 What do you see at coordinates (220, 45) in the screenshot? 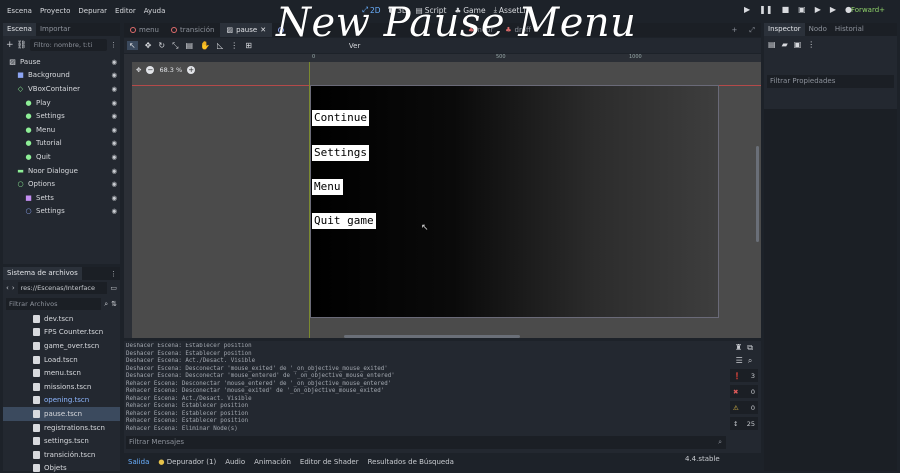
I see `ruler-tool-icon: ◺` at bounding box center [220, 45].